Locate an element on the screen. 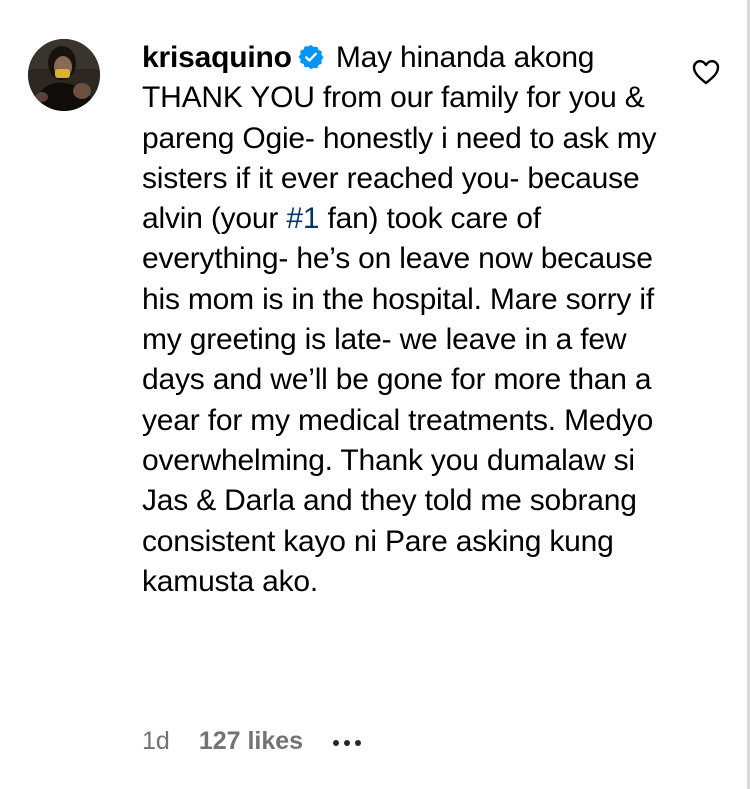 This screenshot has width=750, height=789. avatar-image is located at coordinates (64, 75).